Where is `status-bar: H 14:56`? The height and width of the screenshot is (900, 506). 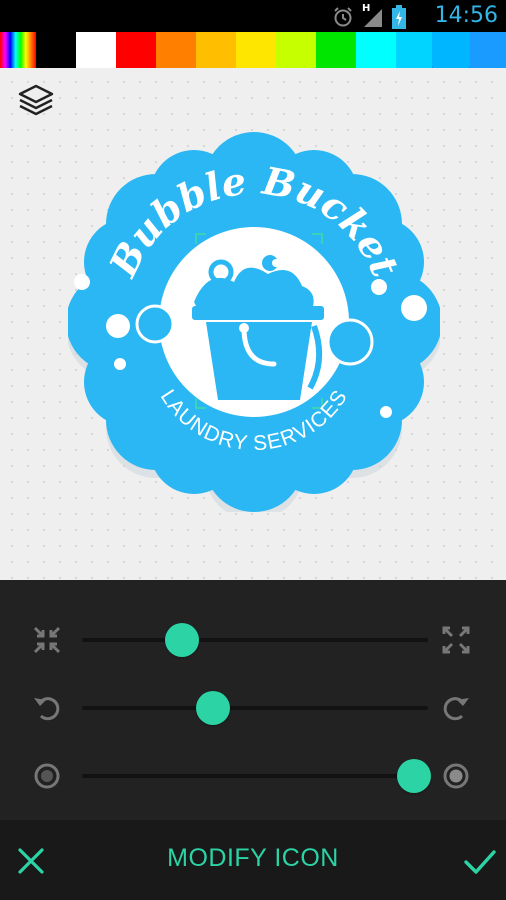 status-bar: H 14:56 is located at coordinates (253, 16).